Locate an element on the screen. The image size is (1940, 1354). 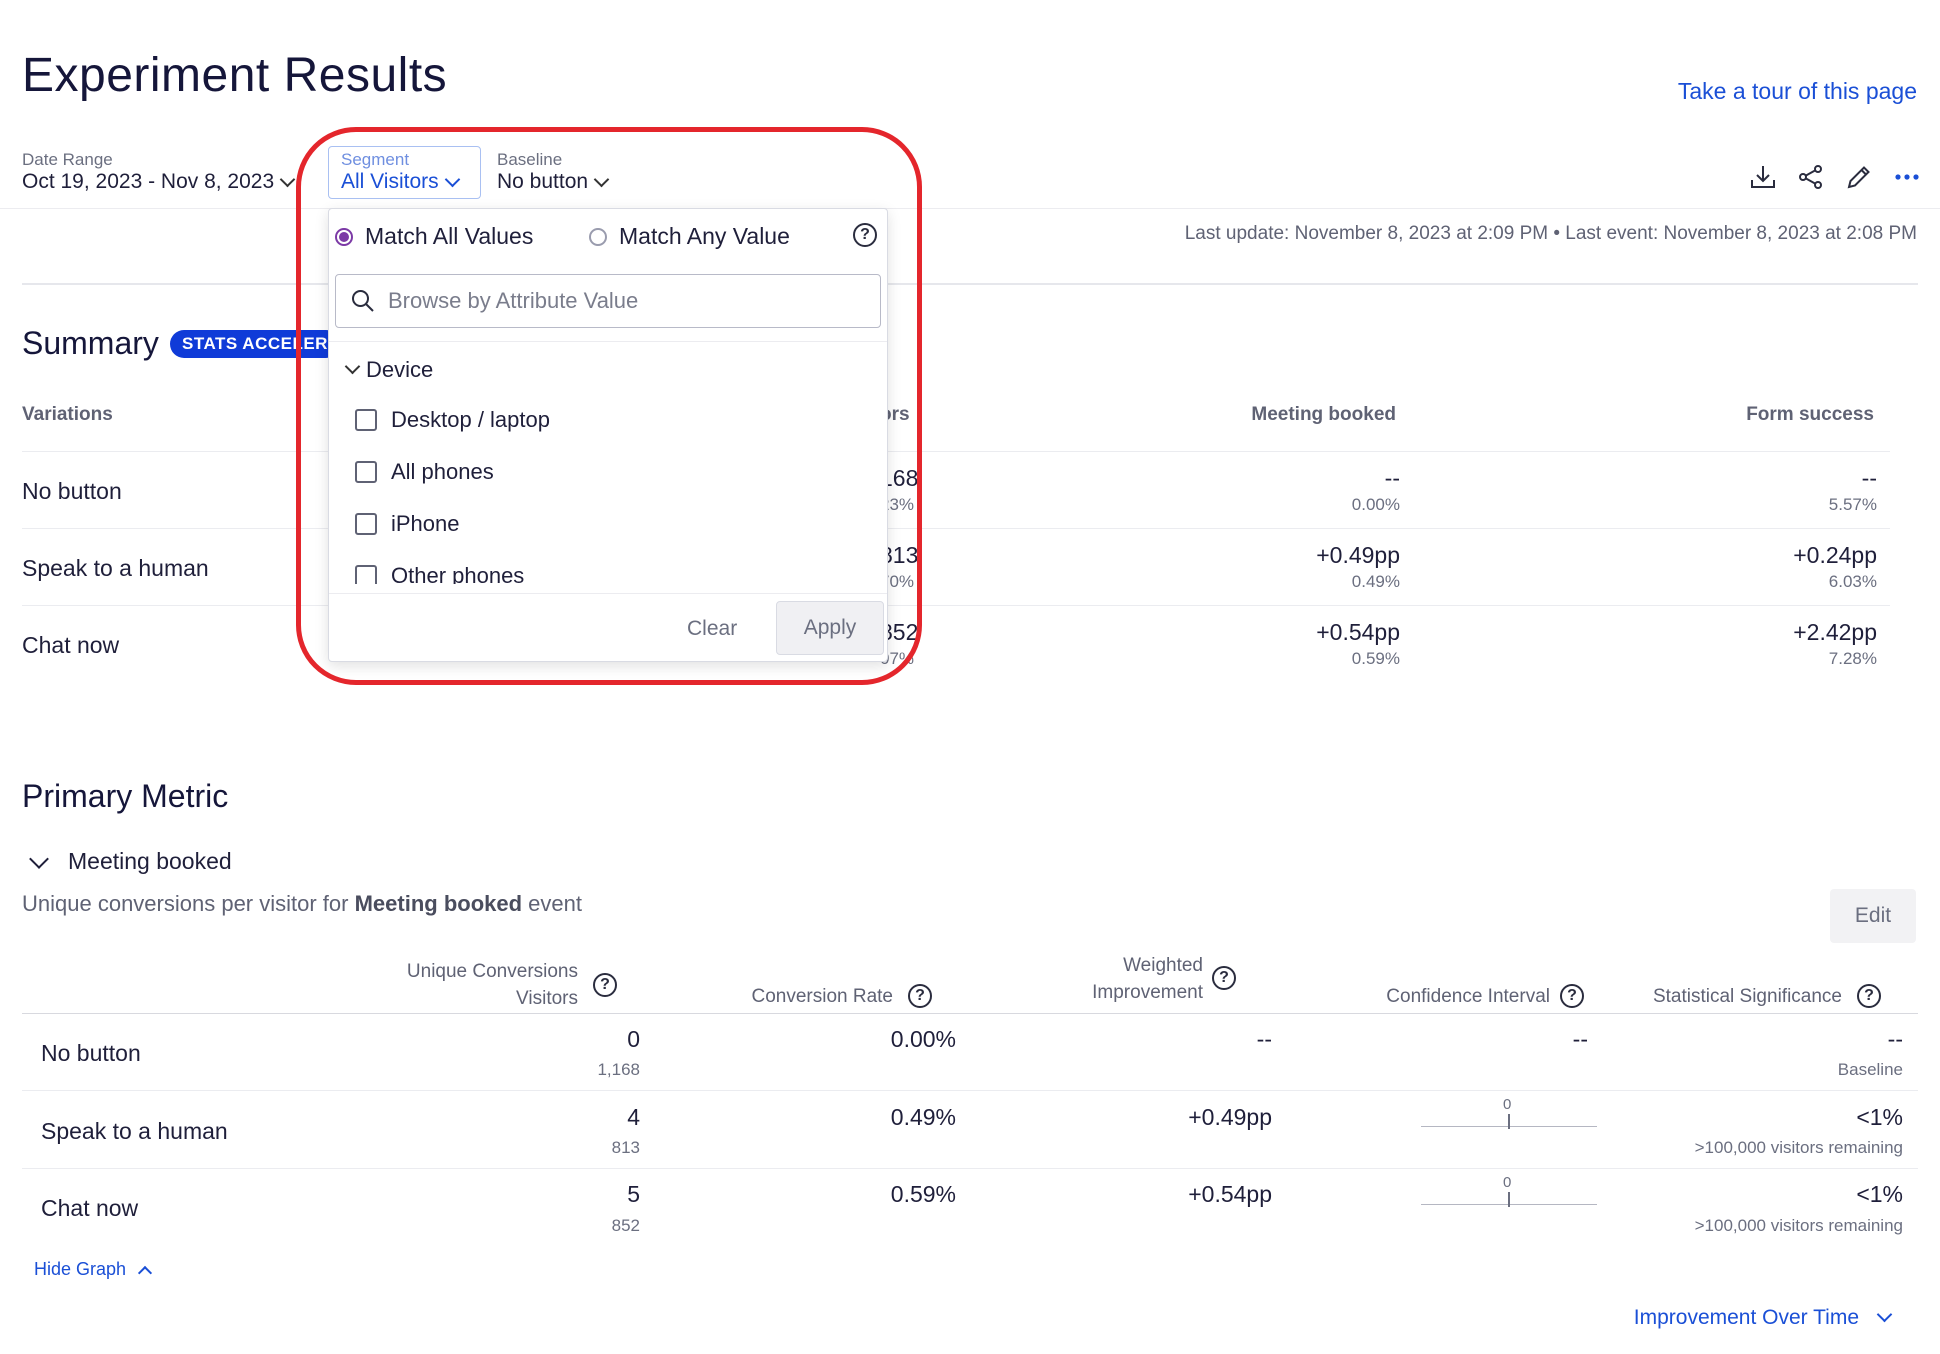
primary-metric-title: Primary Metric is located at coordinates (125, 796).